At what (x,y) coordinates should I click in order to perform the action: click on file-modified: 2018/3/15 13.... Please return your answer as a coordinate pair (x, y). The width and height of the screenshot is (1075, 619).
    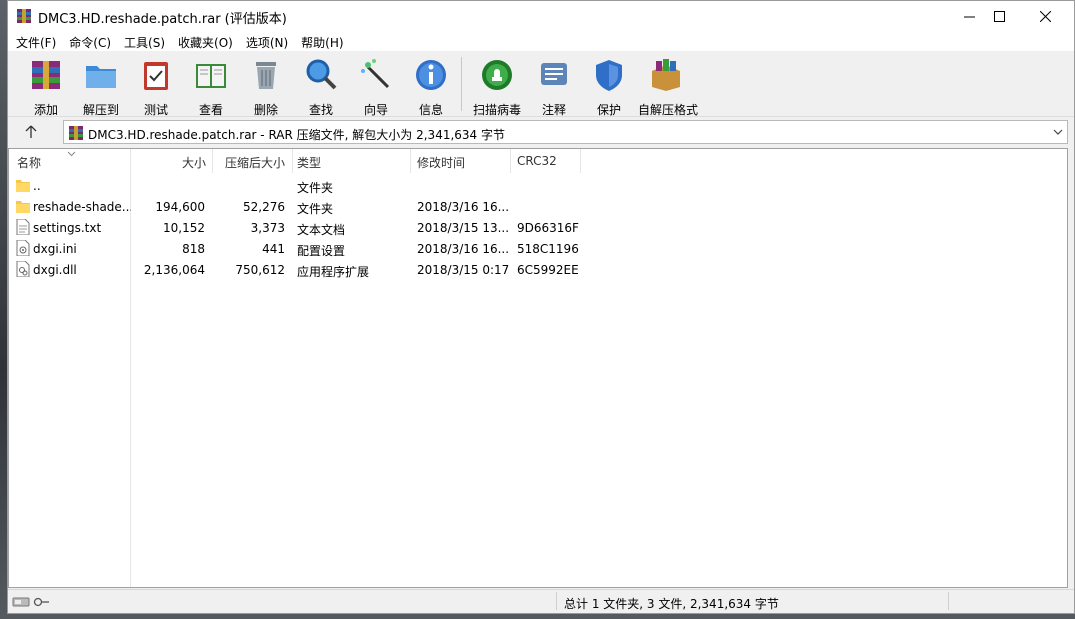
    Looking at the image, I should click on (463, 228).